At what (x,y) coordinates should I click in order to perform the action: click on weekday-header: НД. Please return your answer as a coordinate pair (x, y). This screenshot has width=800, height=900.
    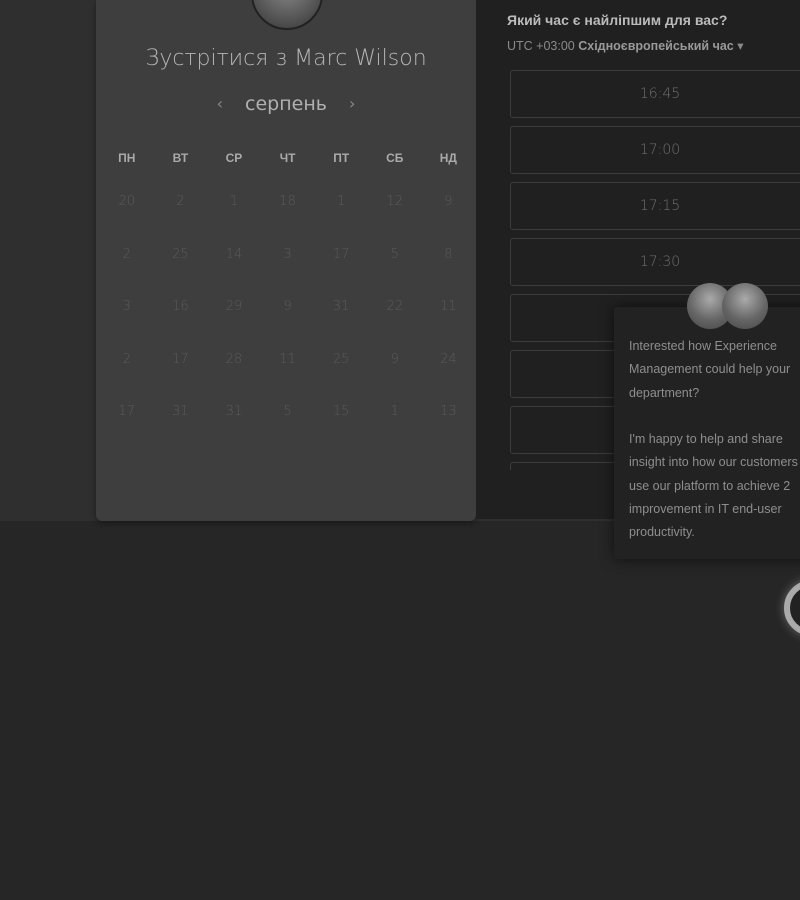
    Looking at the image, I should click on (448, 158).